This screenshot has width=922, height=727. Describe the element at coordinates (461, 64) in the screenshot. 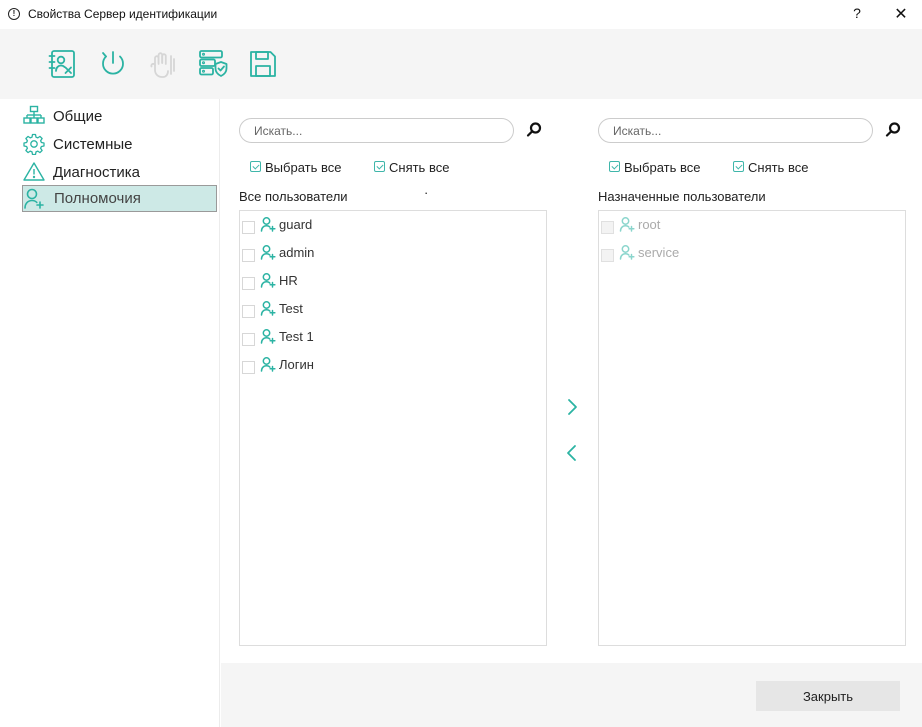

I see `toolbar` at that location.